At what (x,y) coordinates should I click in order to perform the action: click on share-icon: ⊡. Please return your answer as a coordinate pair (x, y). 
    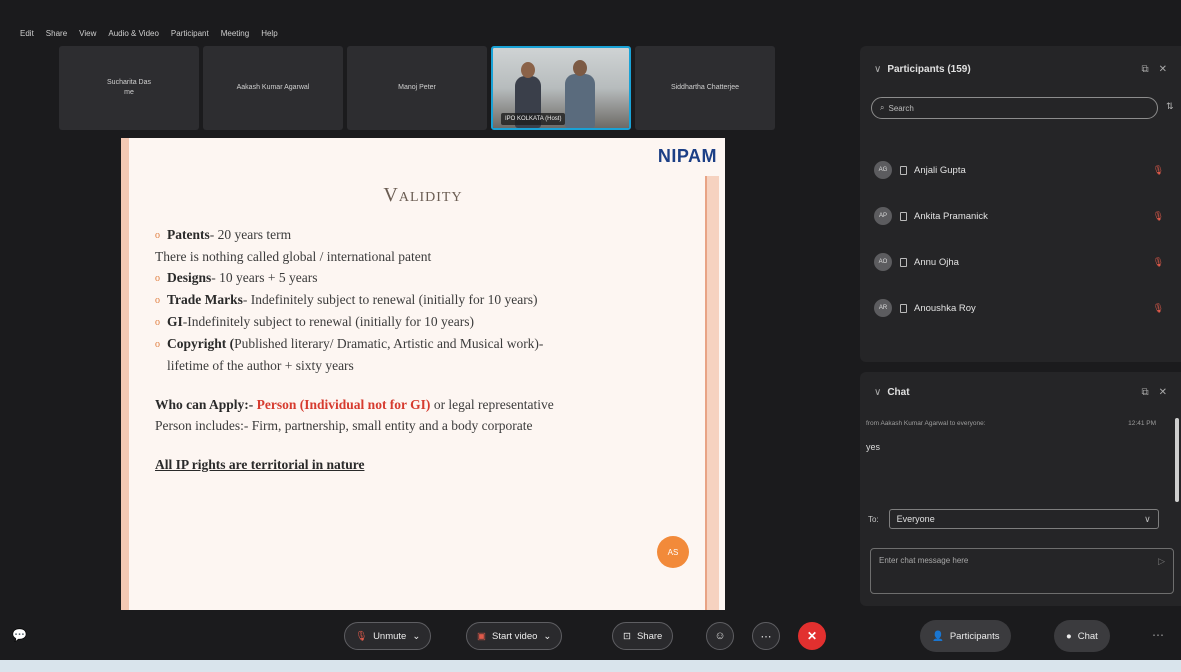
    Looking at the image, I should click on (627, 636).